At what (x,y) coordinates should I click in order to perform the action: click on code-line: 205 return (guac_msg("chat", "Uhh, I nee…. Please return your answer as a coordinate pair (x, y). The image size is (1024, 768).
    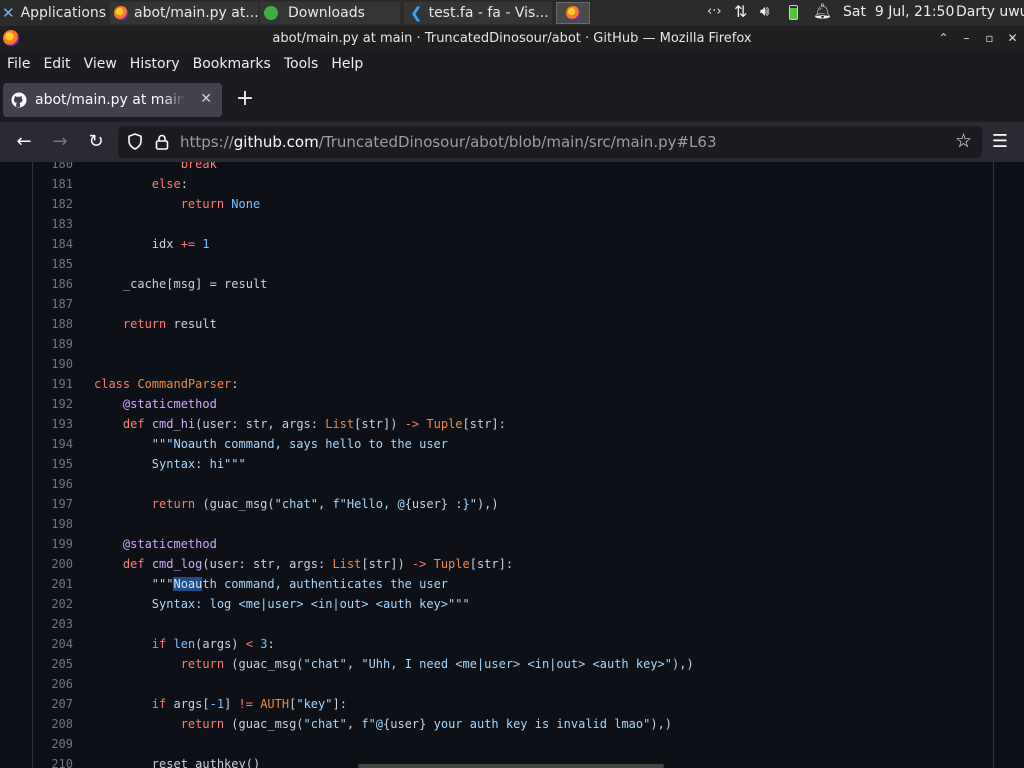
    Looking at the image, I should click on (512, 664).